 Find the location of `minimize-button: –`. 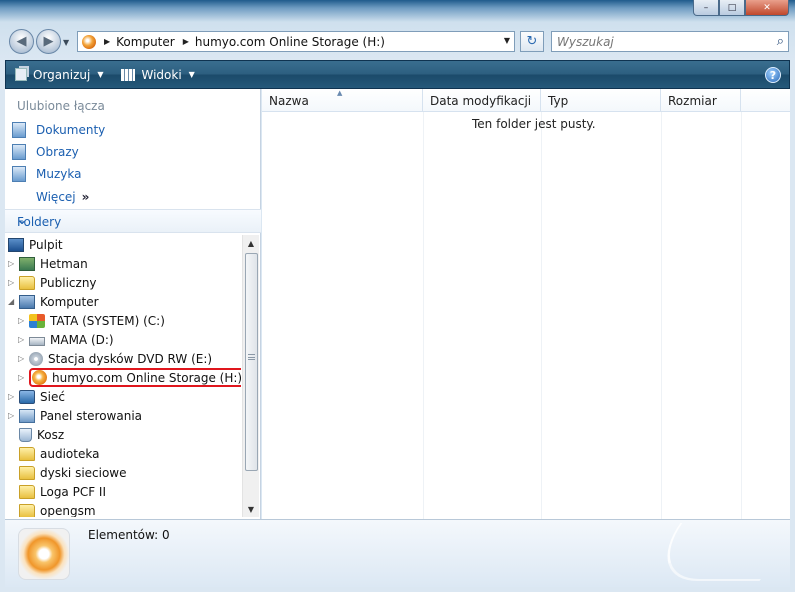

minimize-button: – is located at coordinates (706, 8).